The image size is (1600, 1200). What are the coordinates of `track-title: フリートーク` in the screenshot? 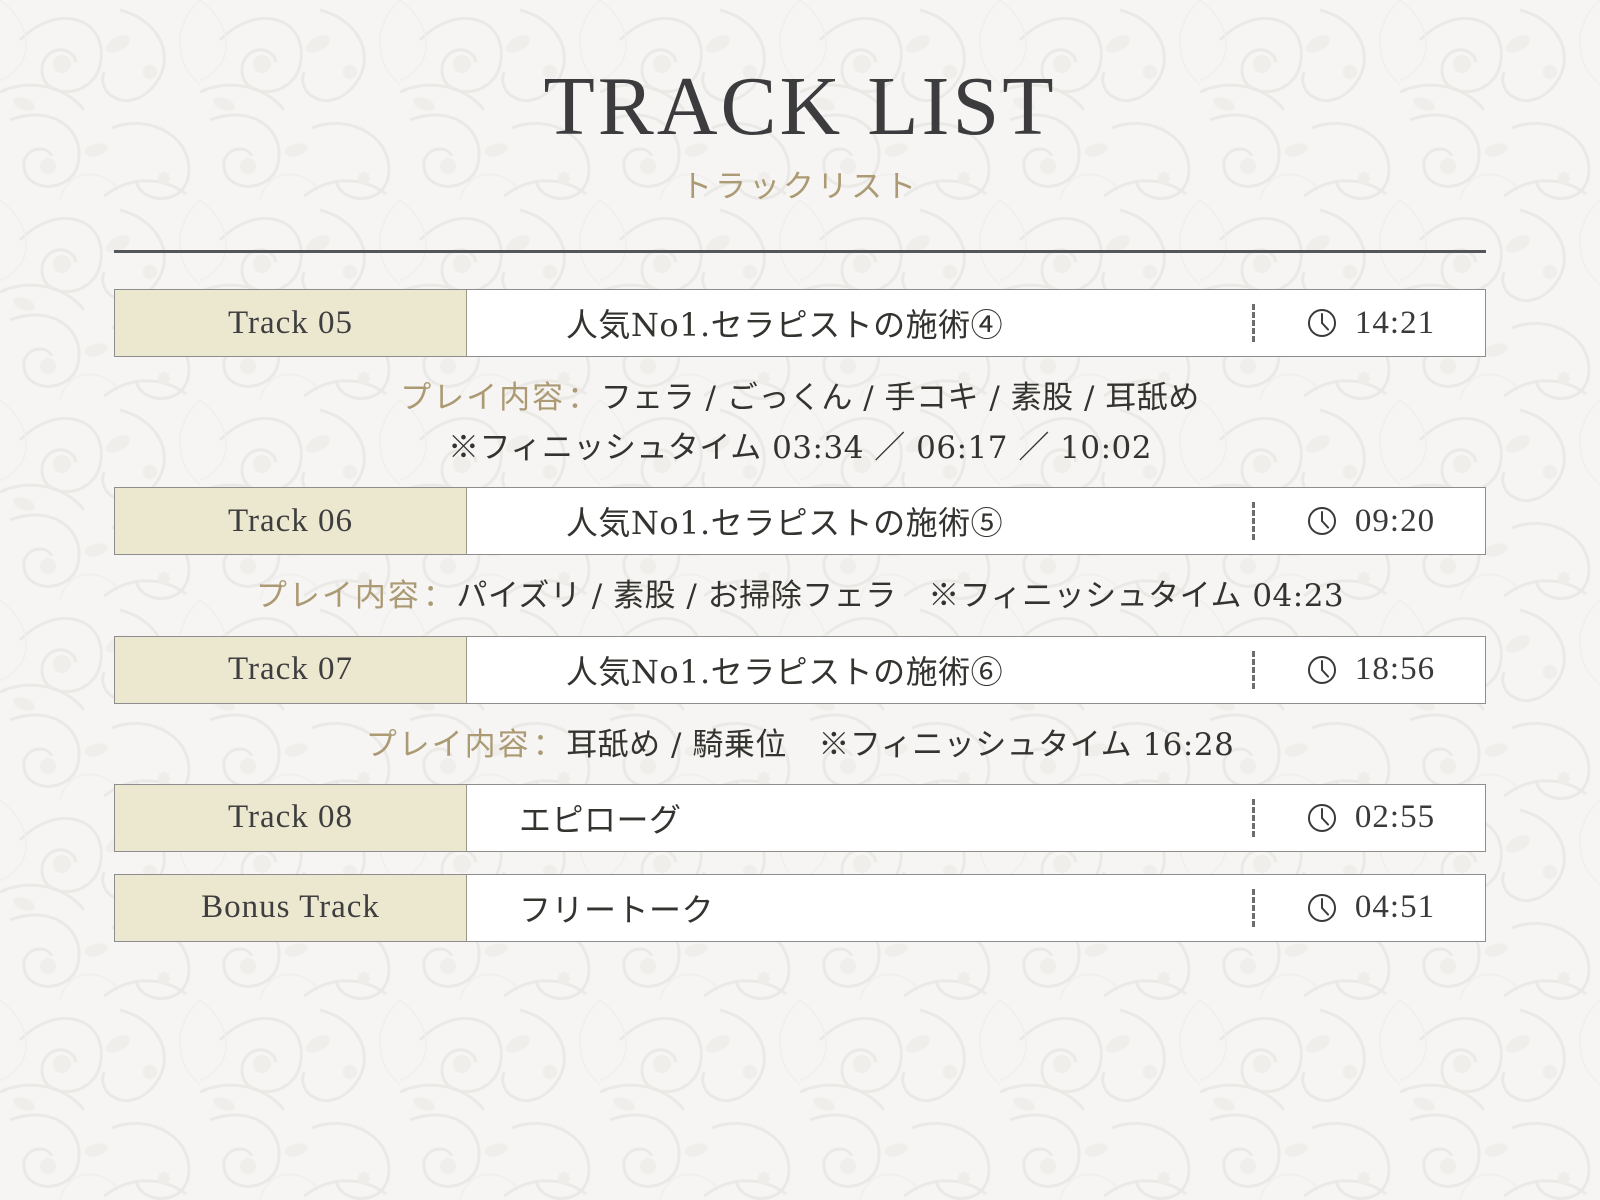 It's located at (617, 909).